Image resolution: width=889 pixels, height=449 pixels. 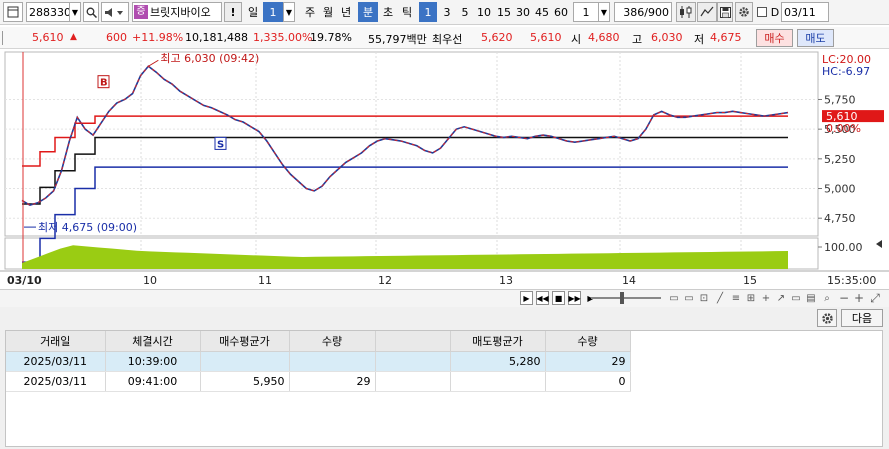 I want to click on period-week: 주, so click(x=310, y=12).